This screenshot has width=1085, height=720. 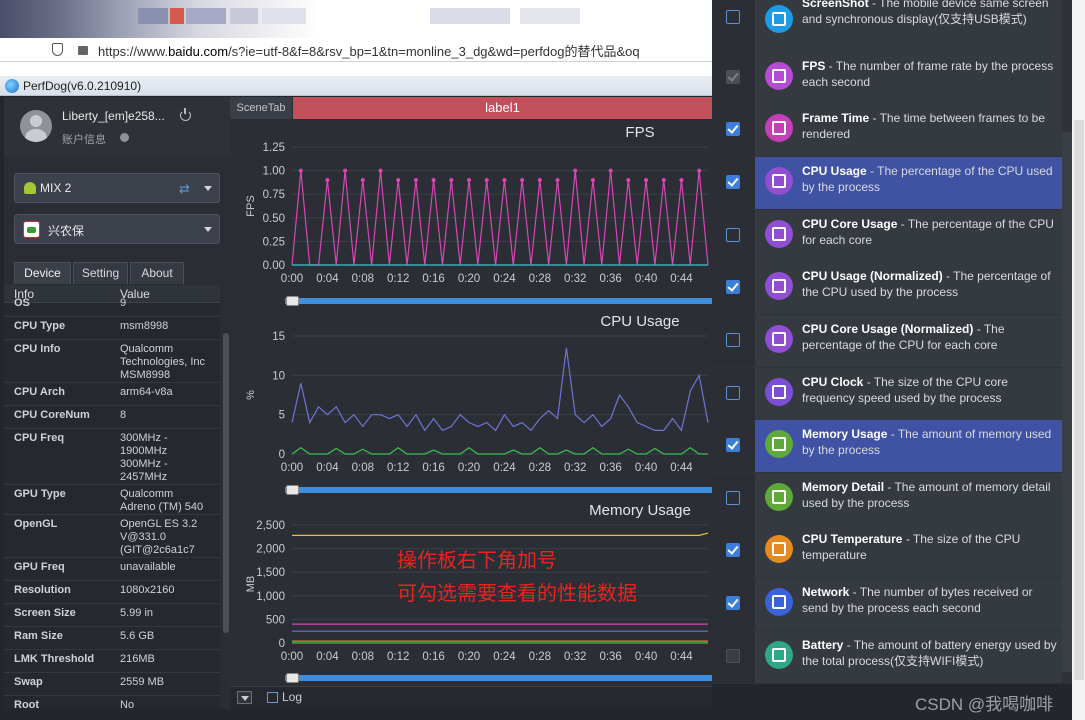 What do you see at coordinates (1079, 400) in the screenshot?
I see `window-edge-mark` at bounding box center [1079, 400].